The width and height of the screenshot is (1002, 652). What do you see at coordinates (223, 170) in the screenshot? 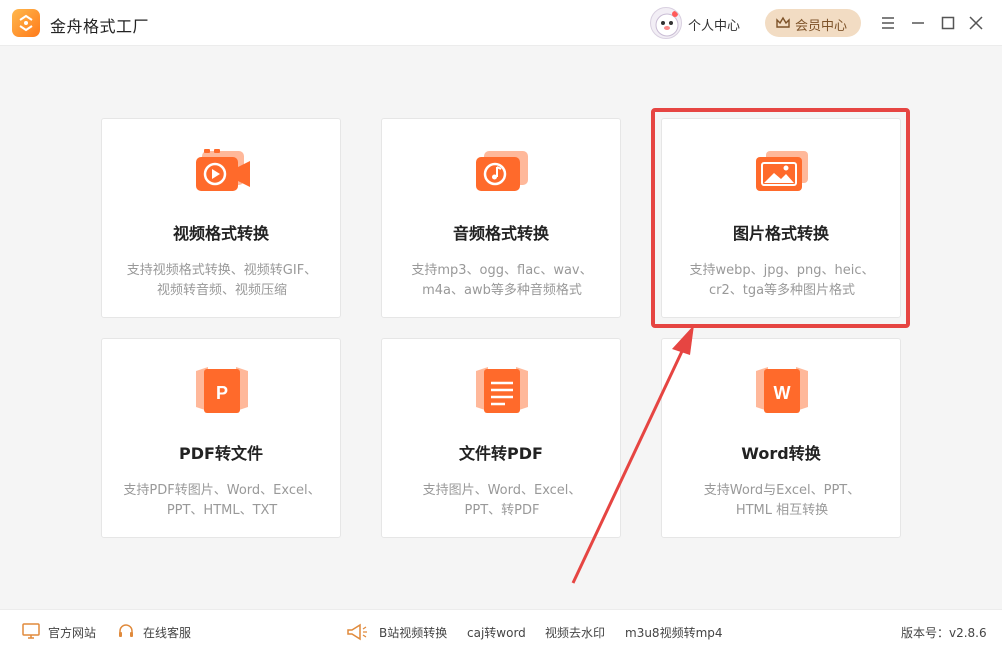
I see `video-icon` at bounding box center [223, 170].